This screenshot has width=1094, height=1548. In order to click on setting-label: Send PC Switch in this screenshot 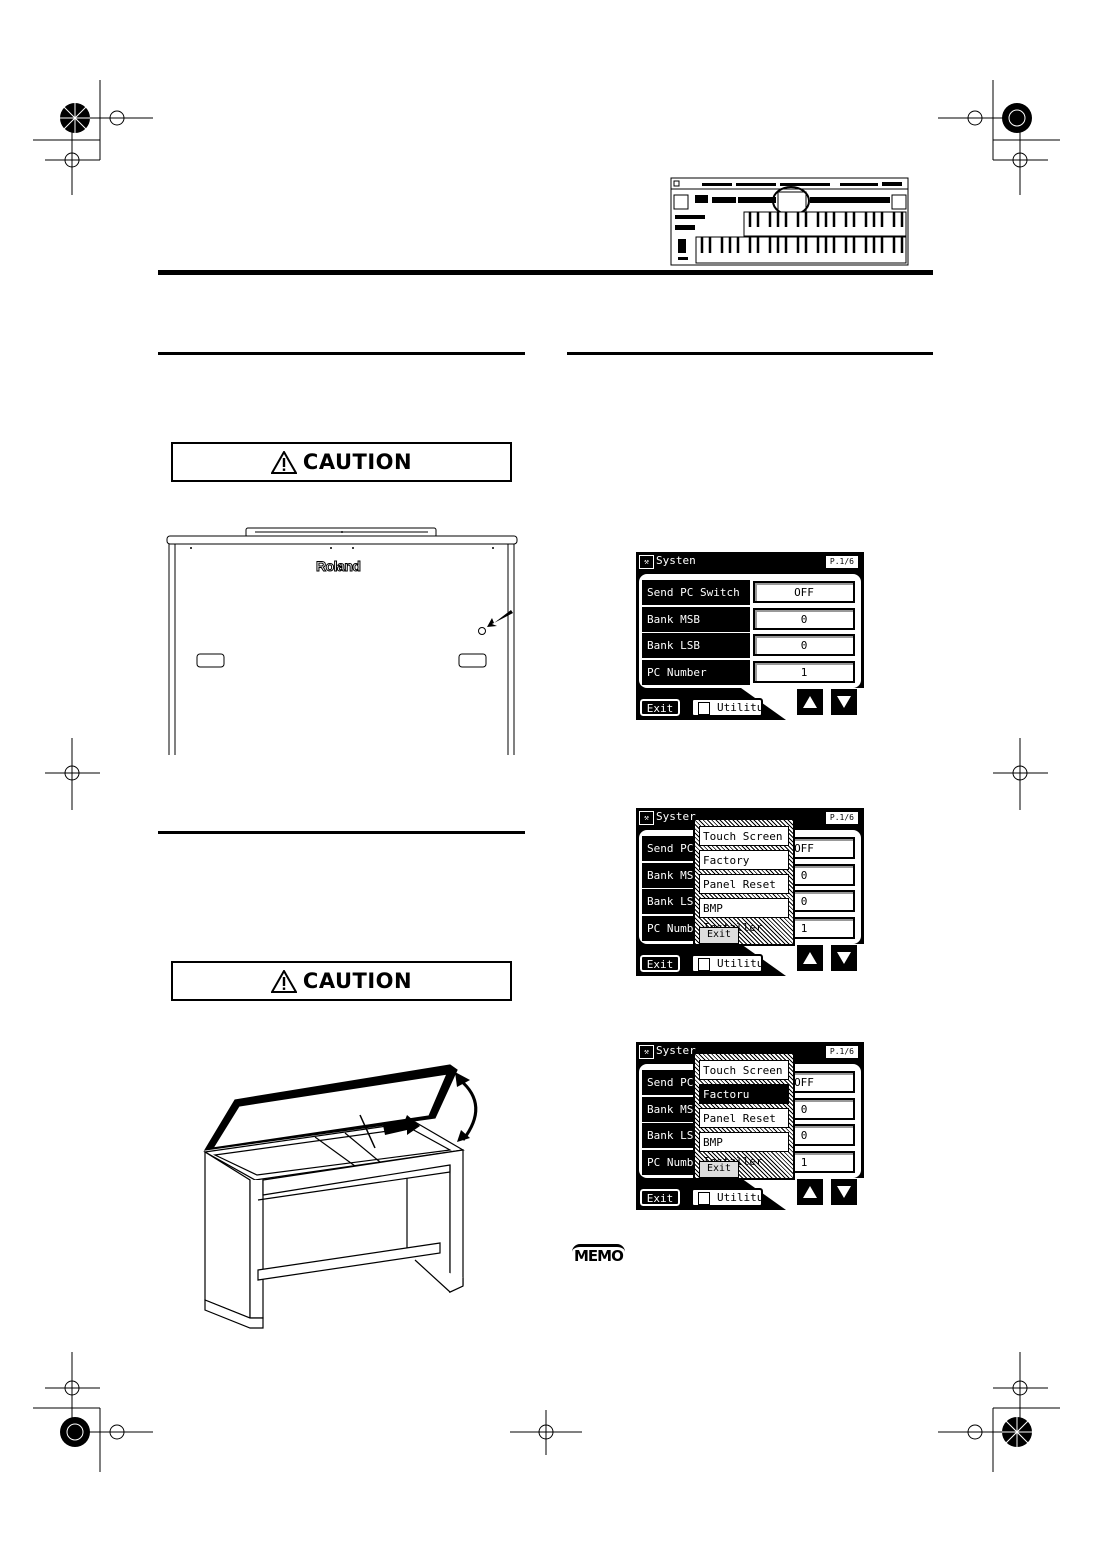, I will do `click(696, 592)`.